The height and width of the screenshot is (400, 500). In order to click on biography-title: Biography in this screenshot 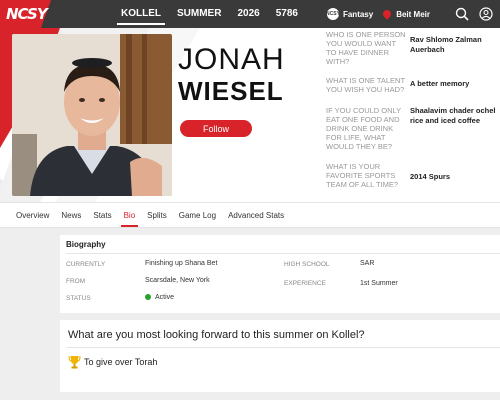, I will do `click(86, 244)`.